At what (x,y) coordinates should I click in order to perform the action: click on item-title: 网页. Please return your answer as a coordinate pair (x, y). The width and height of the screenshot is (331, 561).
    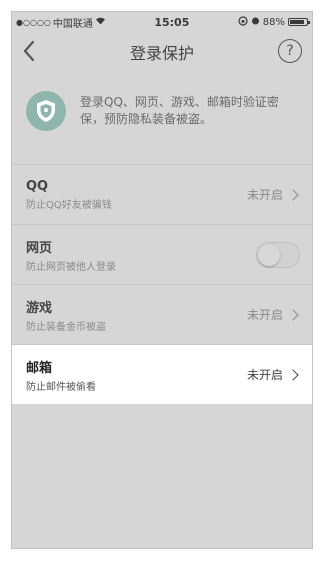
    Looking at the image, I should click on (39, 248).